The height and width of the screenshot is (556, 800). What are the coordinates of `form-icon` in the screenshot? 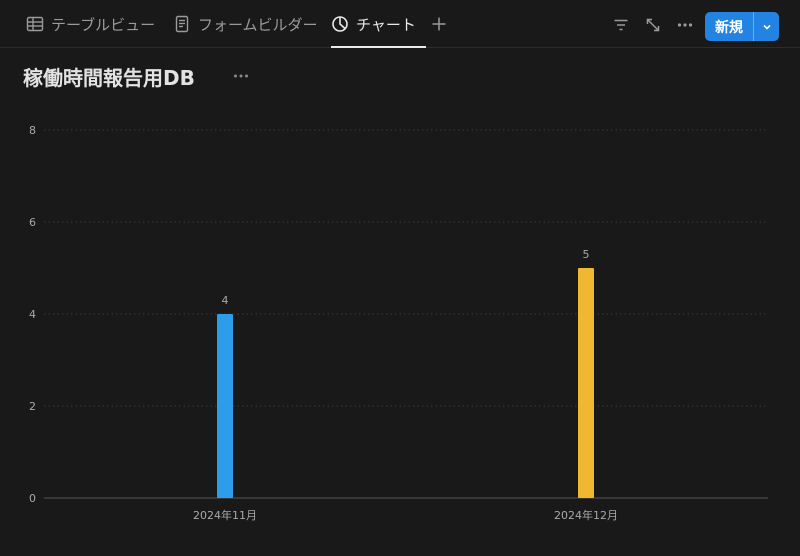 It's located at (182, 24).